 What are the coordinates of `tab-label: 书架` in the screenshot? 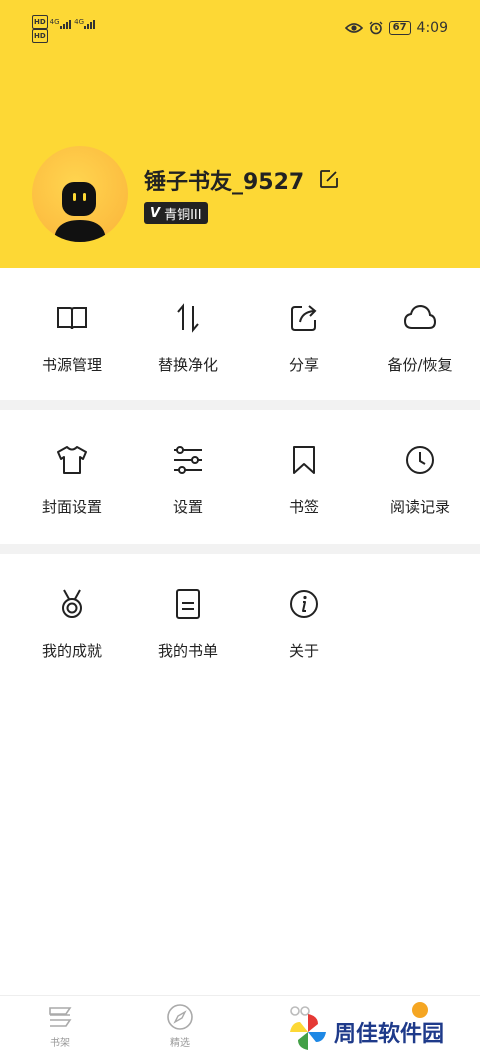 It's located at (60, 1043).